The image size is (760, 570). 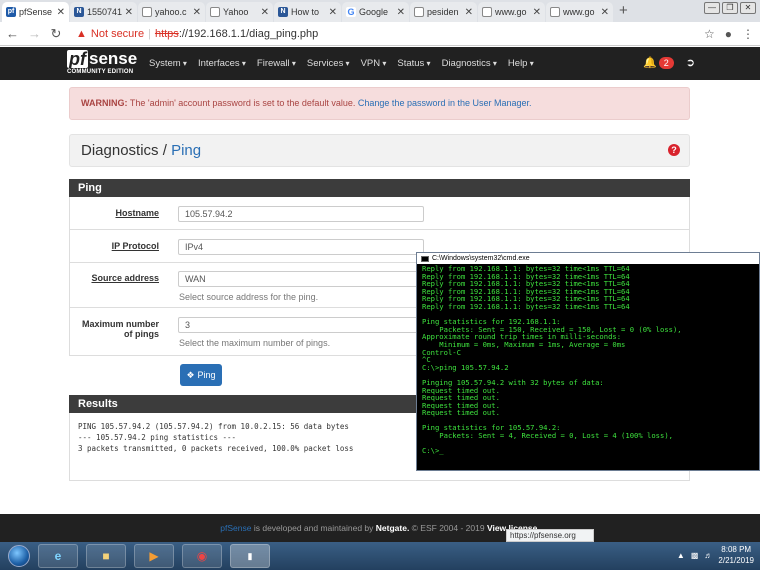 I want to click on tab-title: How to, so click(x=305, y=12).